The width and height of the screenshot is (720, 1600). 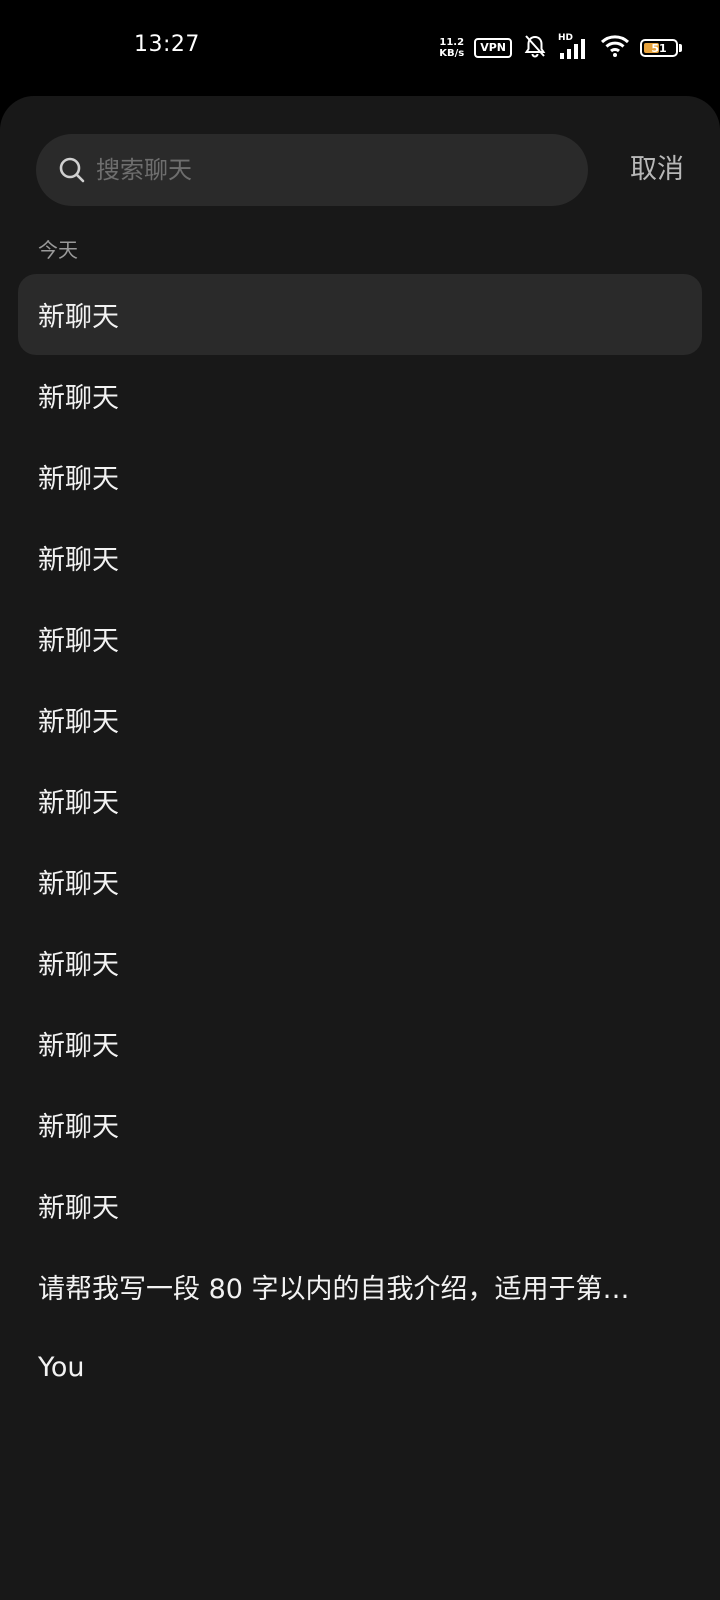 I want to click on cell-signal-icon: HD, so click(x=574, y=47).